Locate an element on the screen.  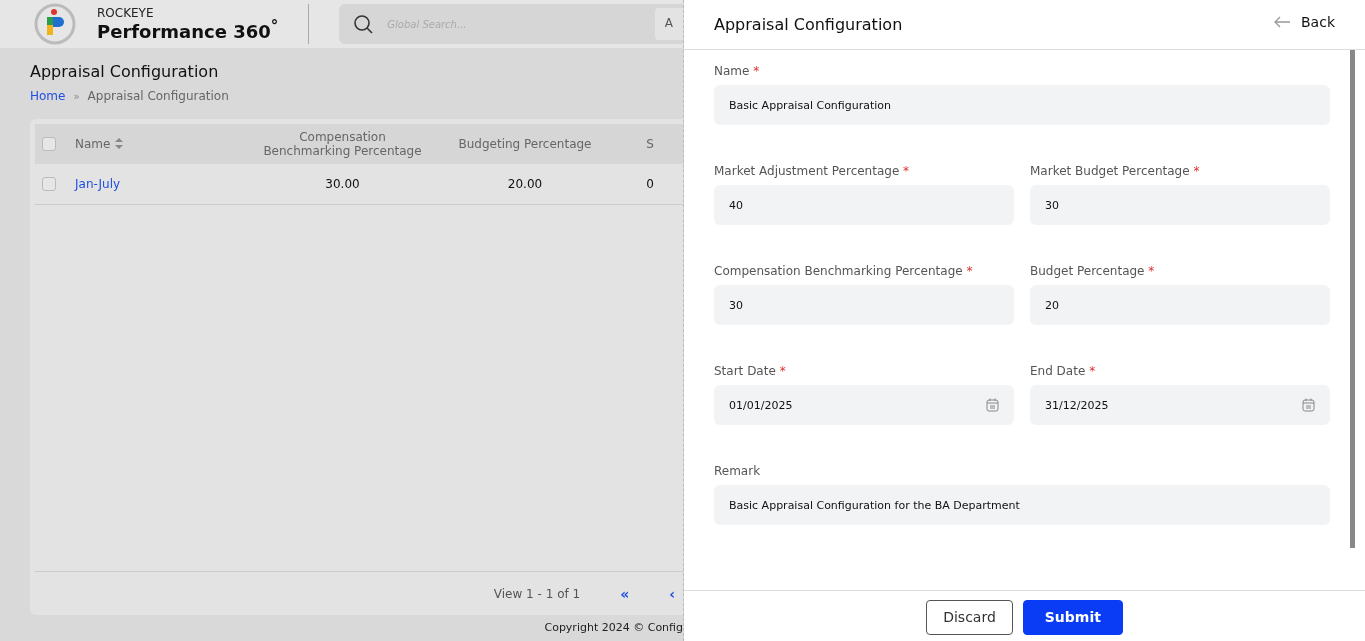
logo-icon is located at coordinates (55, 24).